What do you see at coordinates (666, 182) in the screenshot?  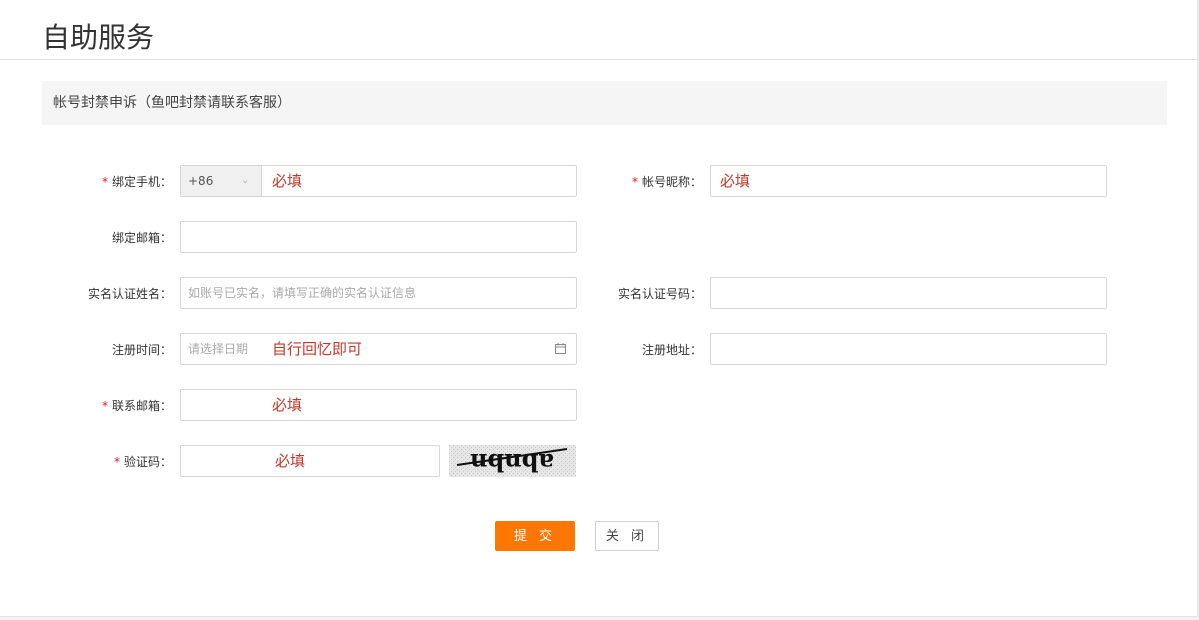 I see `nickname-label: * 帐号昵称：` at bounding box center [666, 182].